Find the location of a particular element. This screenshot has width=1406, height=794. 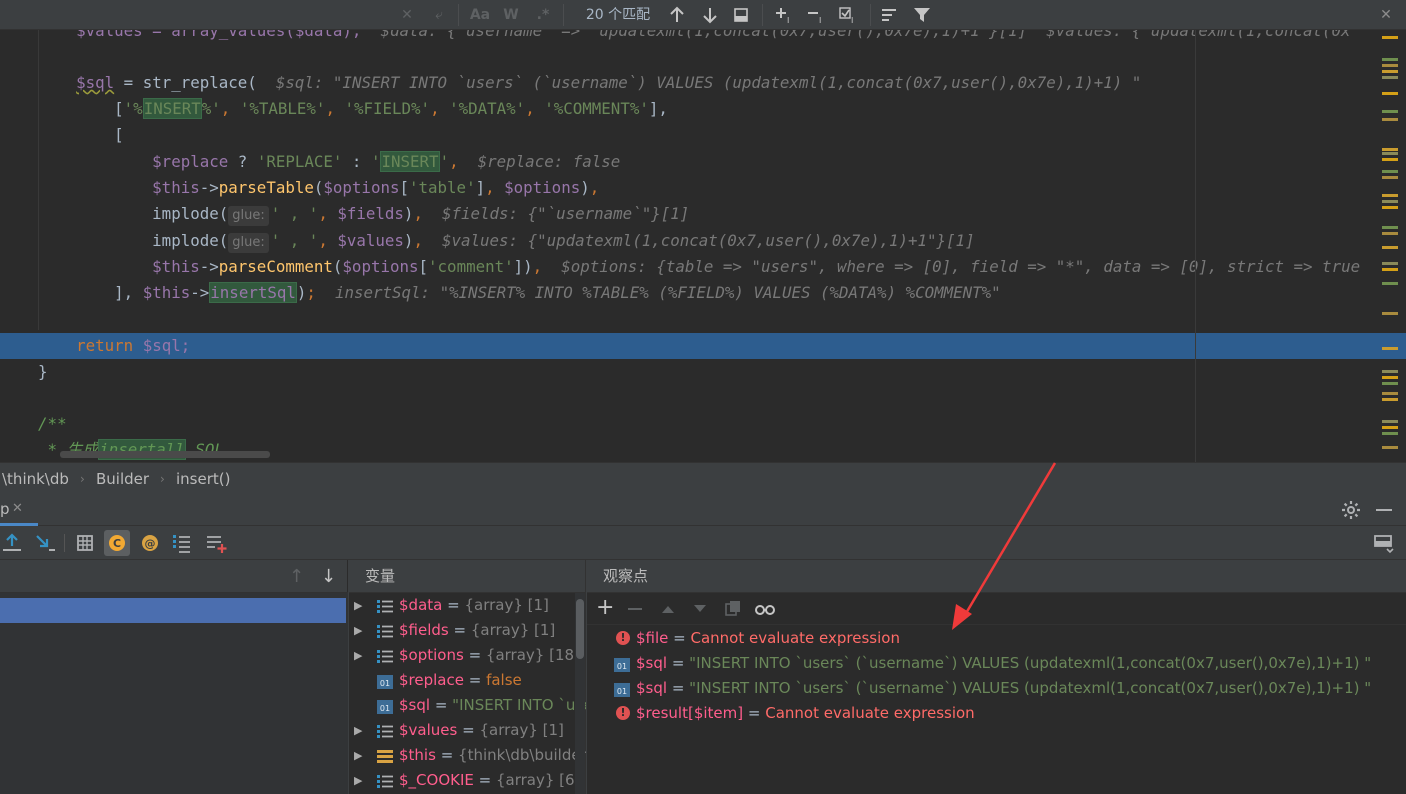

select-all-occurrences-icon: I is located at coordinates (849, 15).